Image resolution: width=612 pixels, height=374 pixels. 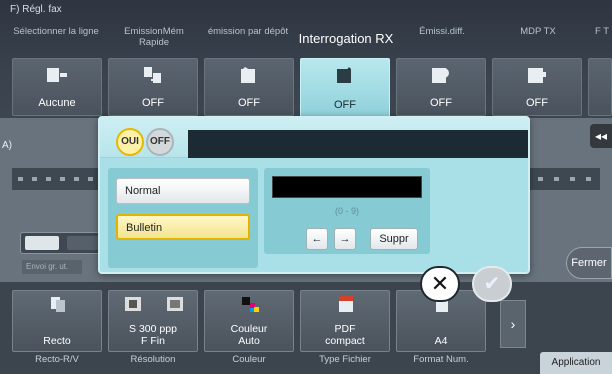 I want to click on off-toggle: OFF, so click(x=160, y=142).